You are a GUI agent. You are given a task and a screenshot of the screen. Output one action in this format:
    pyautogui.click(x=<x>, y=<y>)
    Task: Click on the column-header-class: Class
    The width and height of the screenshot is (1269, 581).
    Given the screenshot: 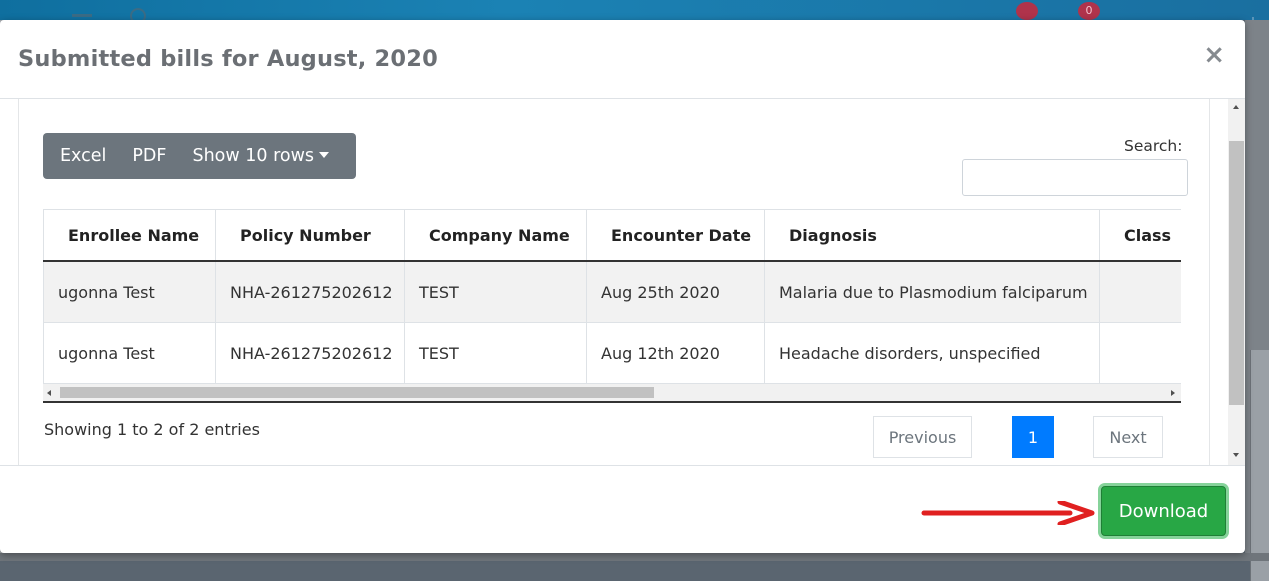 What is the action you would take?
    pyautogui.click(x=1140, y=235)
    